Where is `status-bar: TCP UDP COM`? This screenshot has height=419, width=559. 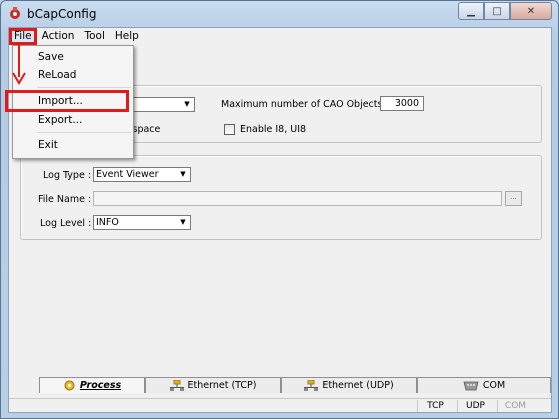
status-bar: TCP UDP COM is located at coordinates (280, 405).